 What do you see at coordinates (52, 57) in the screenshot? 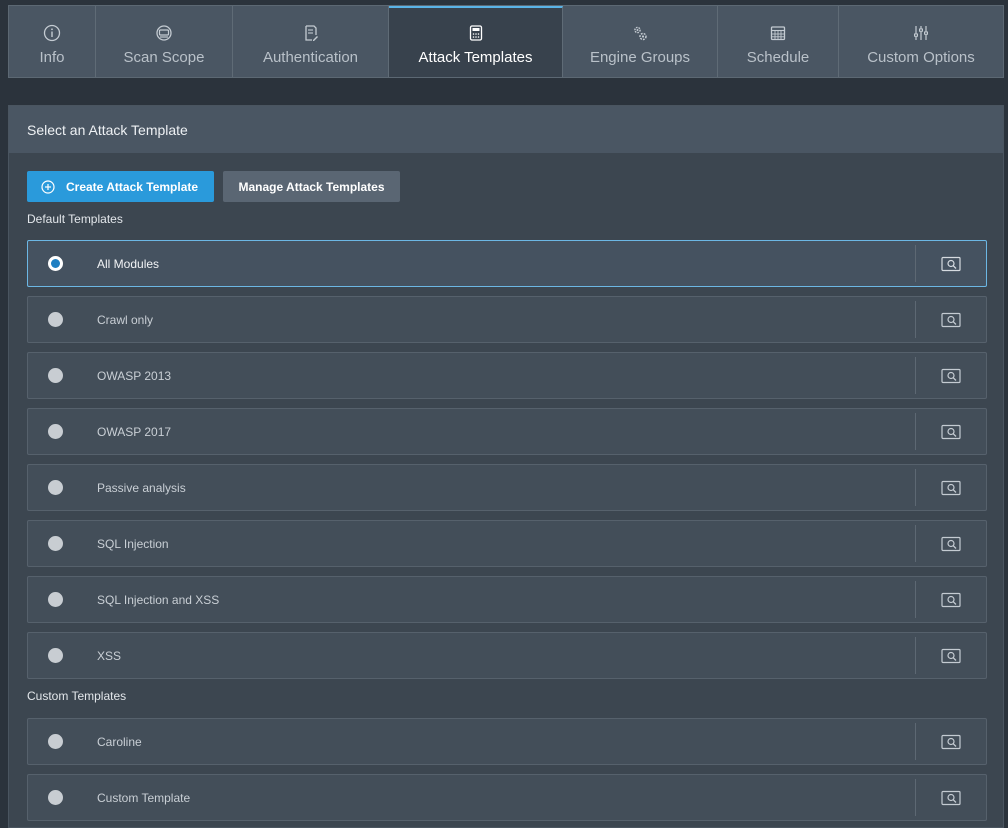
I see `tab-label: Info` at bounding box center [52, 57].